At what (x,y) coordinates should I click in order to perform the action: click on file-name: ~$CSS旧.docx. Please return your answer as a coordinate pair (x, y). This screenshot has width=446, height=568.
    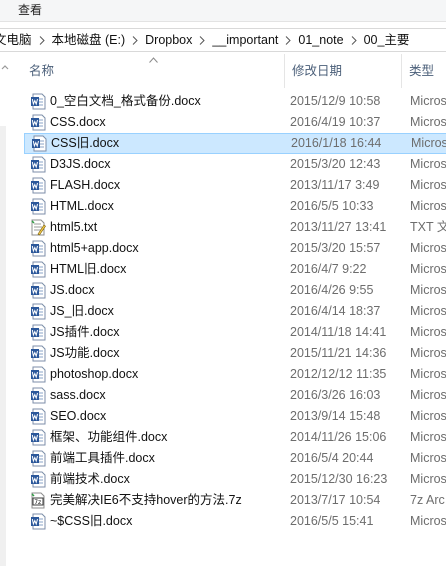
    Looking at the image, I should click on (91, 521).